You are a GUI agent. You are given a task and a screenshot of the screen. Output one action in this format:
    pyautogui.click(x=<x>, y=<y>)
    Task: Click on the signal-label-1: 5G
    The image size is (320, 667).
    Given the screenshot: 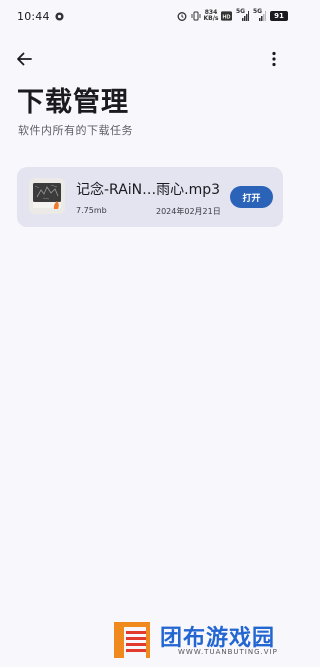 What is the action you would take?
    pyautogui.click(x=241, y=11)
    